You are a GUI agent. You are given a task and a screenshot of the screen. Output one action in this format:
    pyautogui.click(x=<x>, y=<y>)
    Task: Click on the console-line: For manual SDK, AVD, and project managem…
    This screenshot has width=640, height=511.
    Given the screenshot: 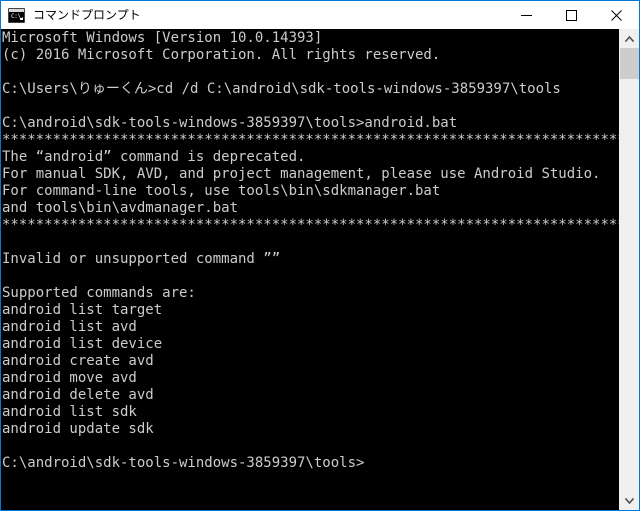 What is the action you would take?
    pyautogui.click(x=301, y=174)
    